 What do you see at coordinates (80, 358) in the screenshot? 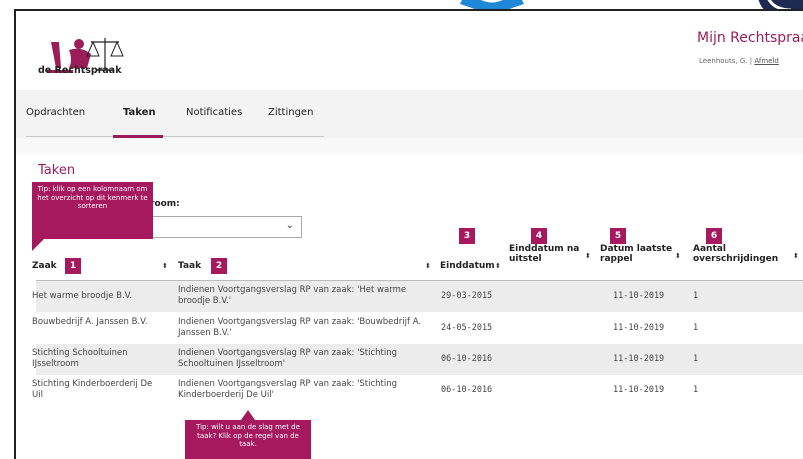
I see `cell-zaak: Stichting Schooltuinen IJsseltroom` at bounding box center [80, 358].